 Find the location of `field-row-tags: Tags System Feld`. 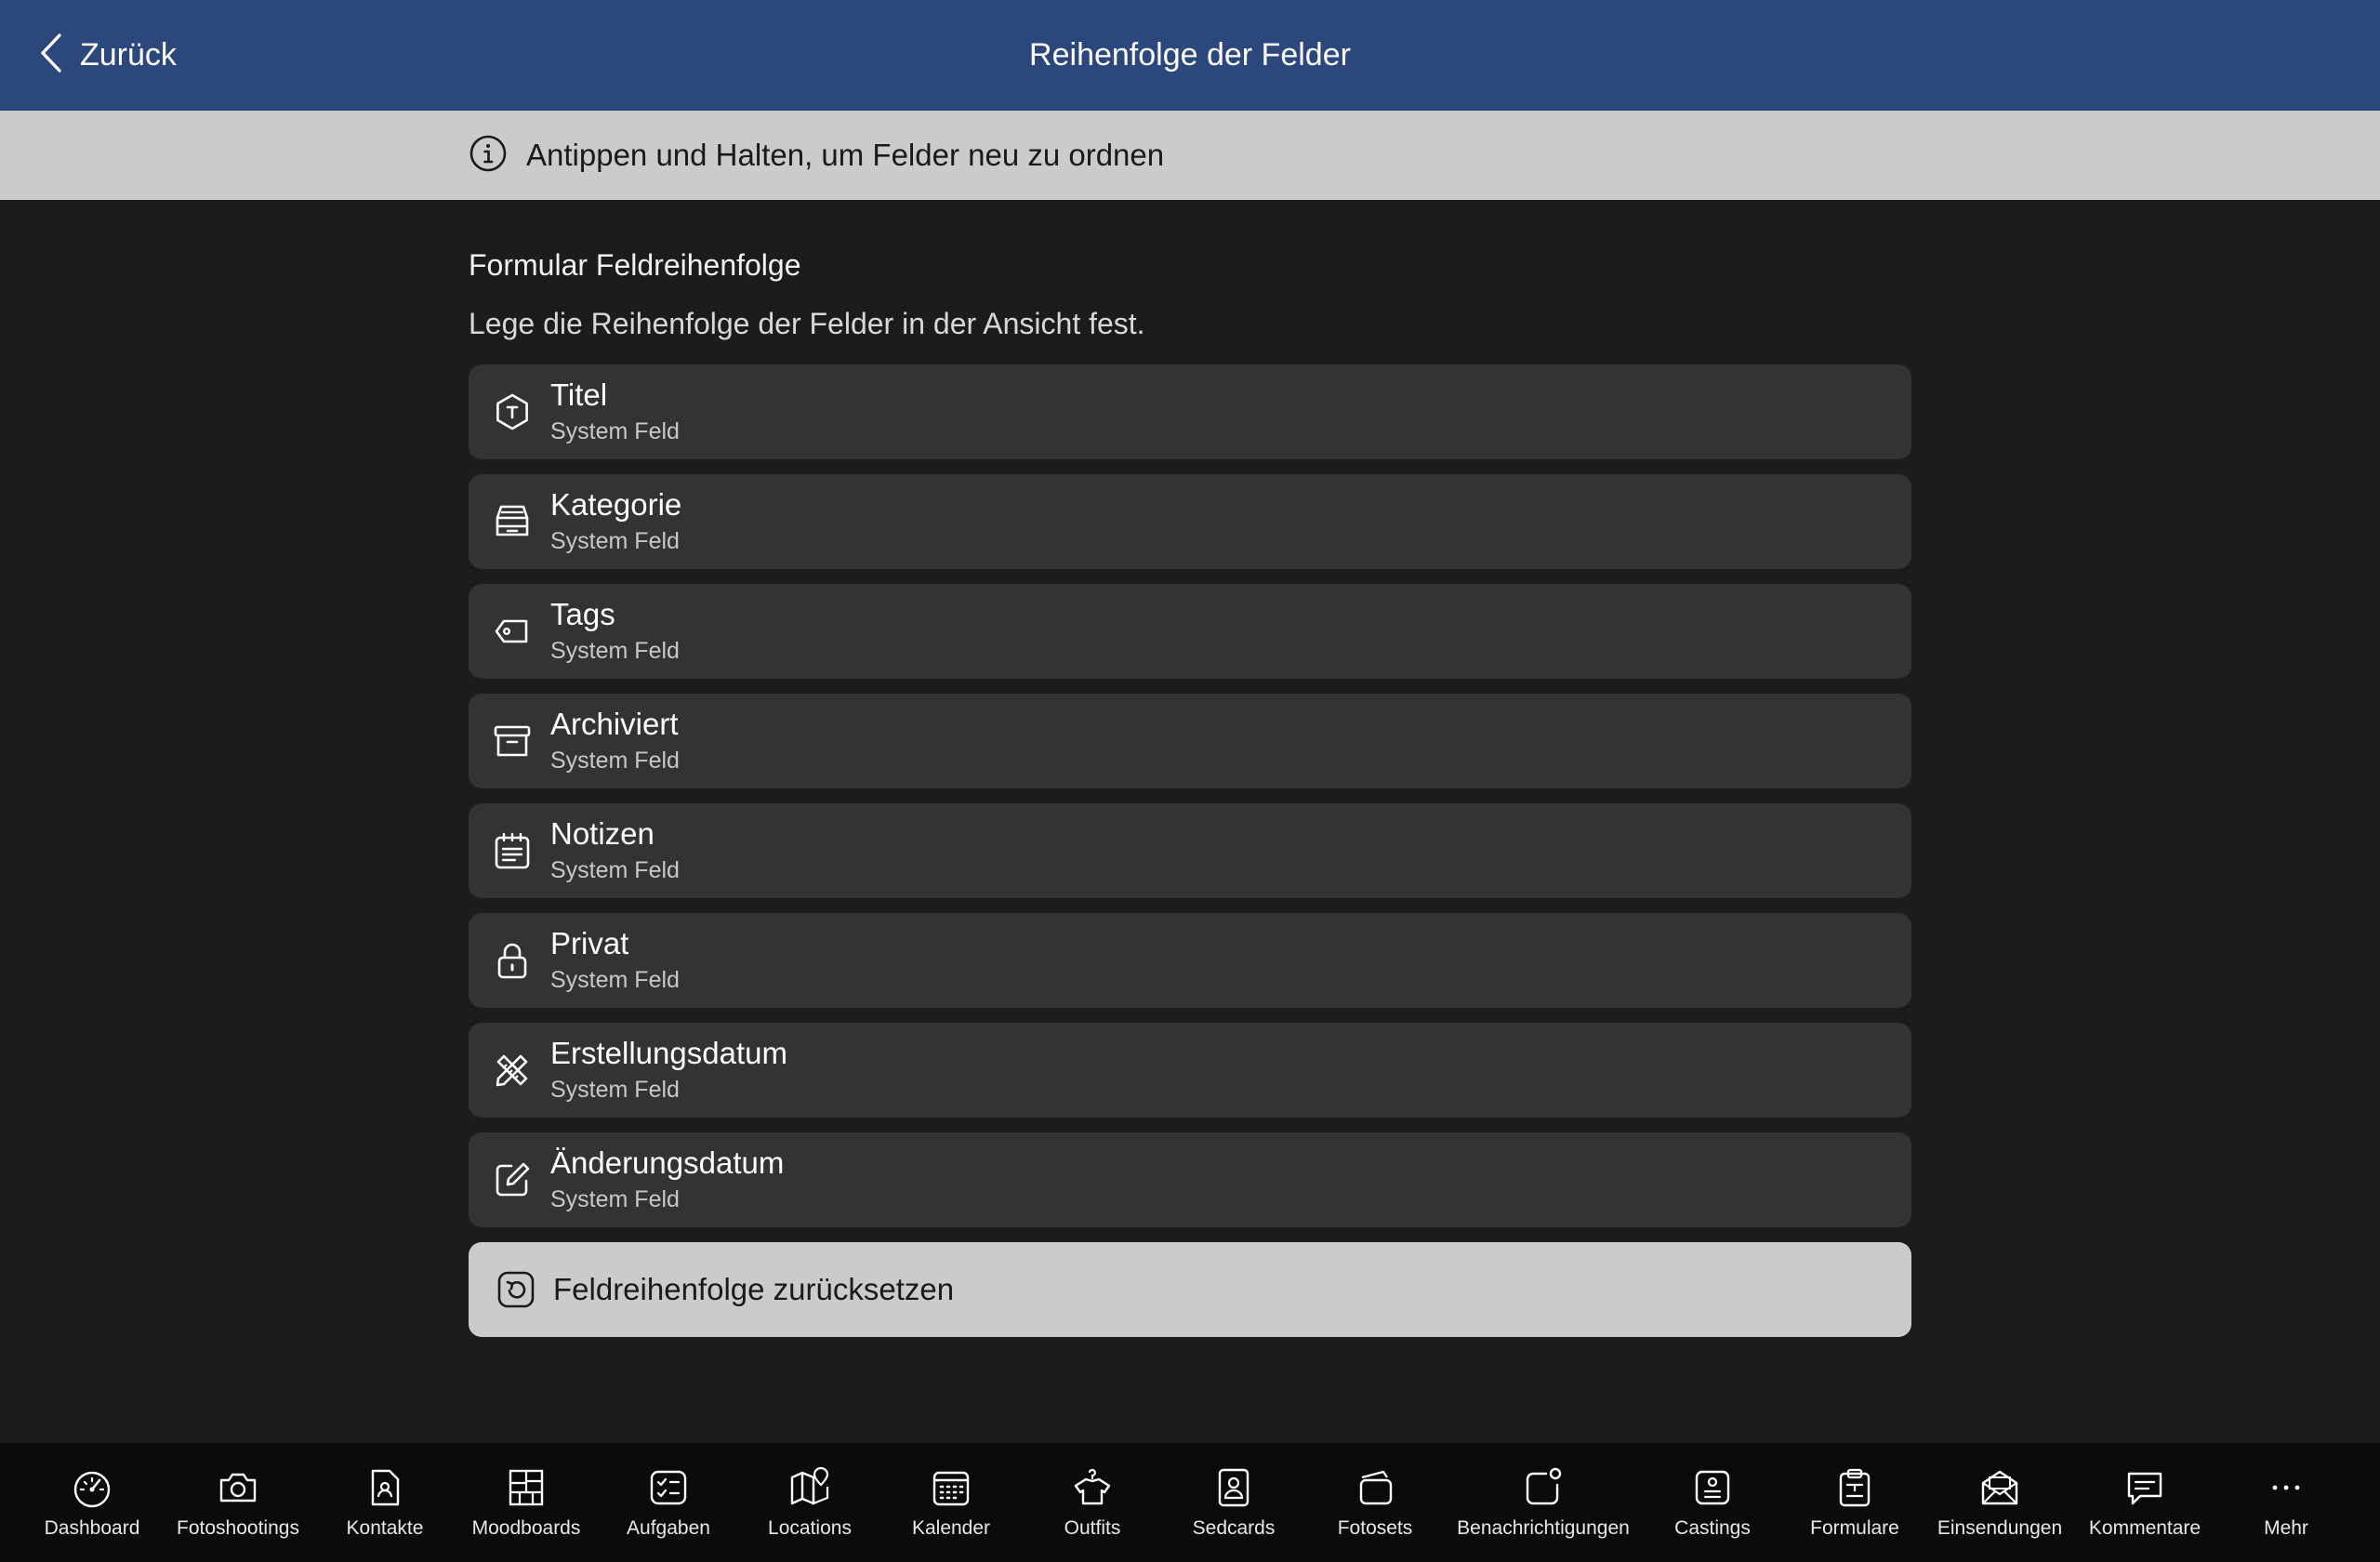

field-row-tags: Tags System Feld is located at coordinates (1190, 632).